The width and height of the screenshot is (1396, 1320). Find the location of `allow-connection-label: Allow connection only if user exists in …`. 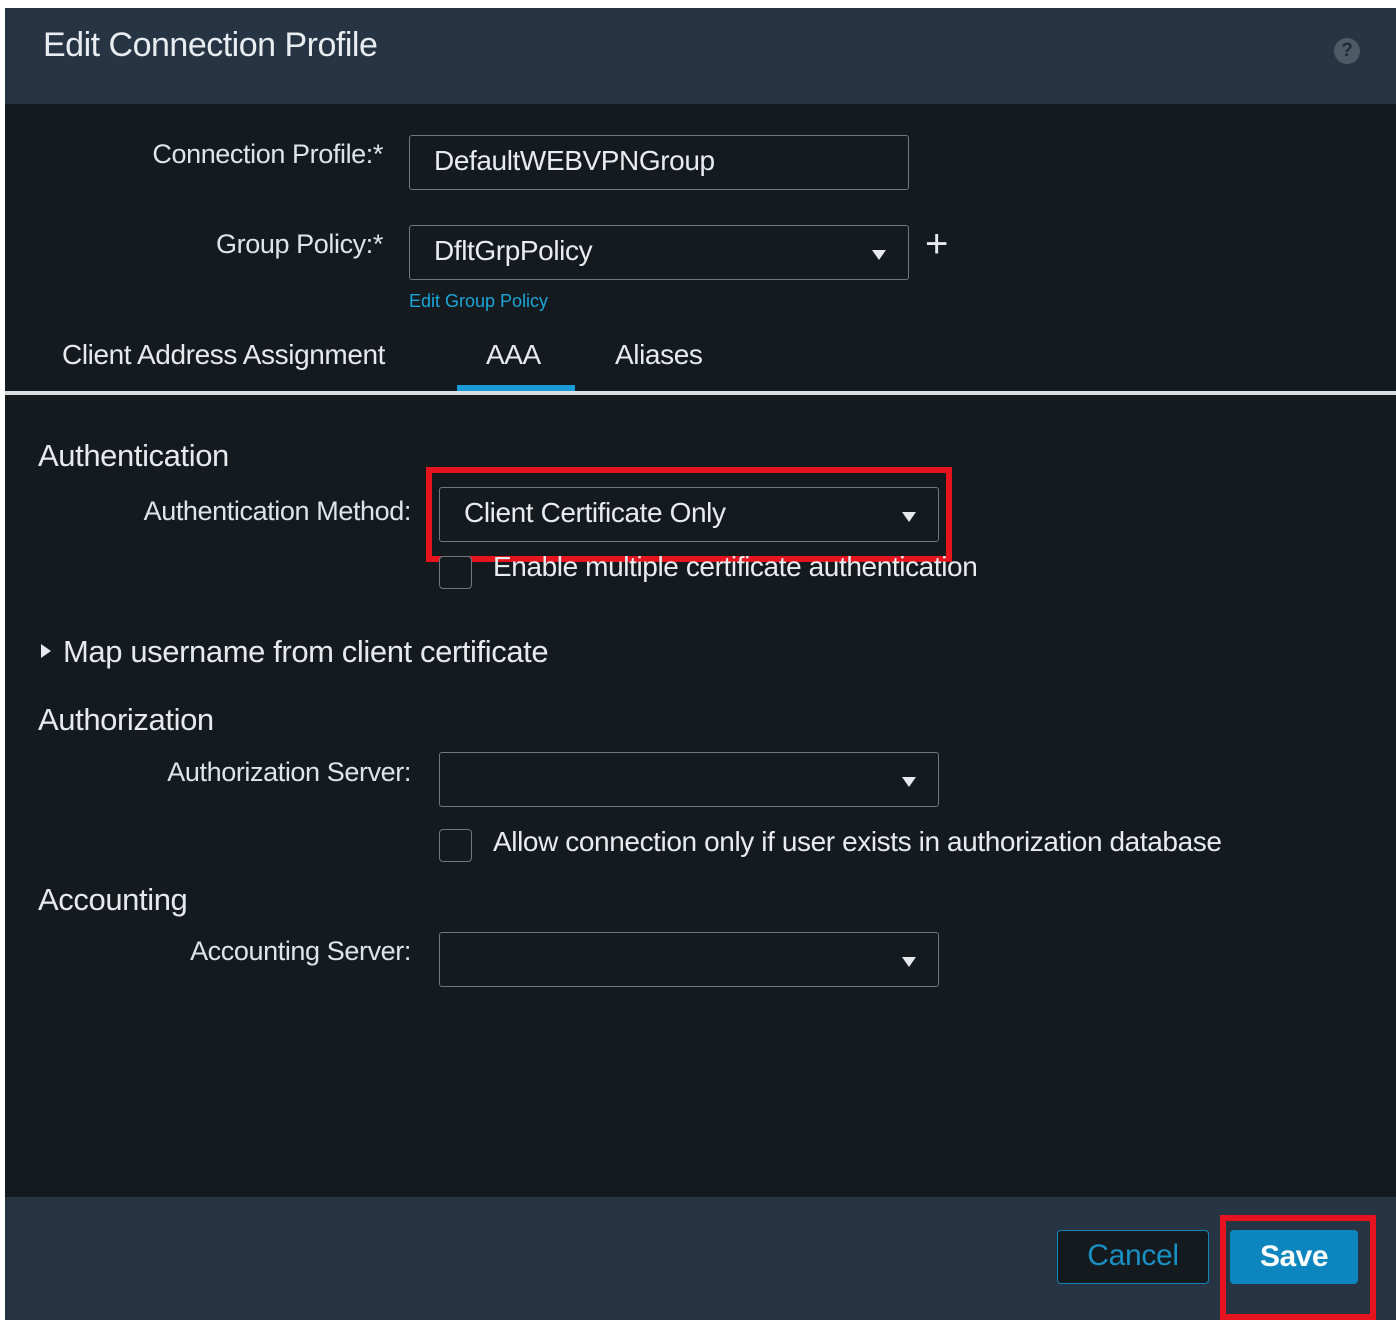

allow-connection-label: Allow connection only if user exists in … is located at coordinates (857, 841).